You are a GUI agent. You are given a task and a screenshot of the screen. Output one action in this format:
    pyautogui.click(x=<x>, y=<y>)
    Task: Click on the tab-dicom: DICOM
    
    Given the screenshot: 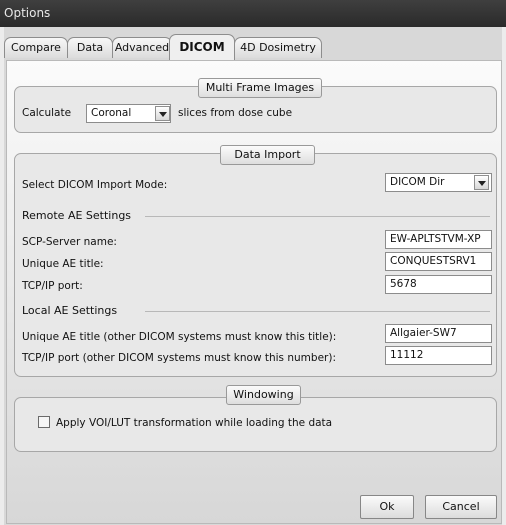 What is the action you would take?
    pyautogui.click(x=202, y=47)
    